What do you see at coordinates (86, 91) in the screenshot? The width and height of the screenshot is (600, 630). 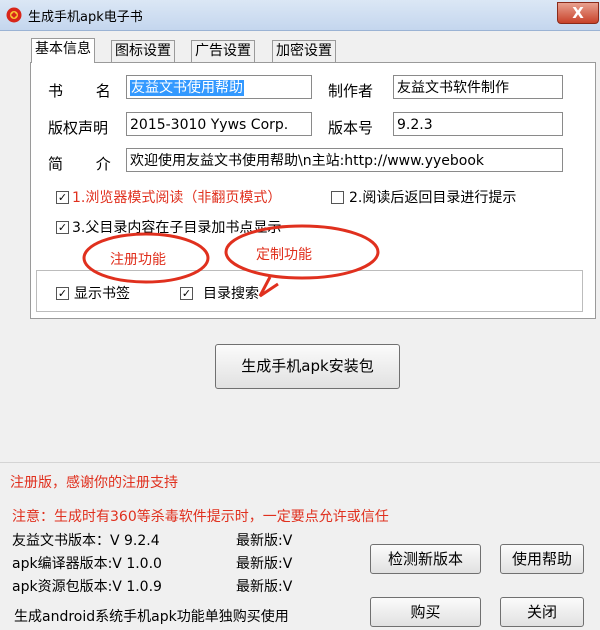 I see `book-name-label: 书 名` at bounding box center [86, 91].